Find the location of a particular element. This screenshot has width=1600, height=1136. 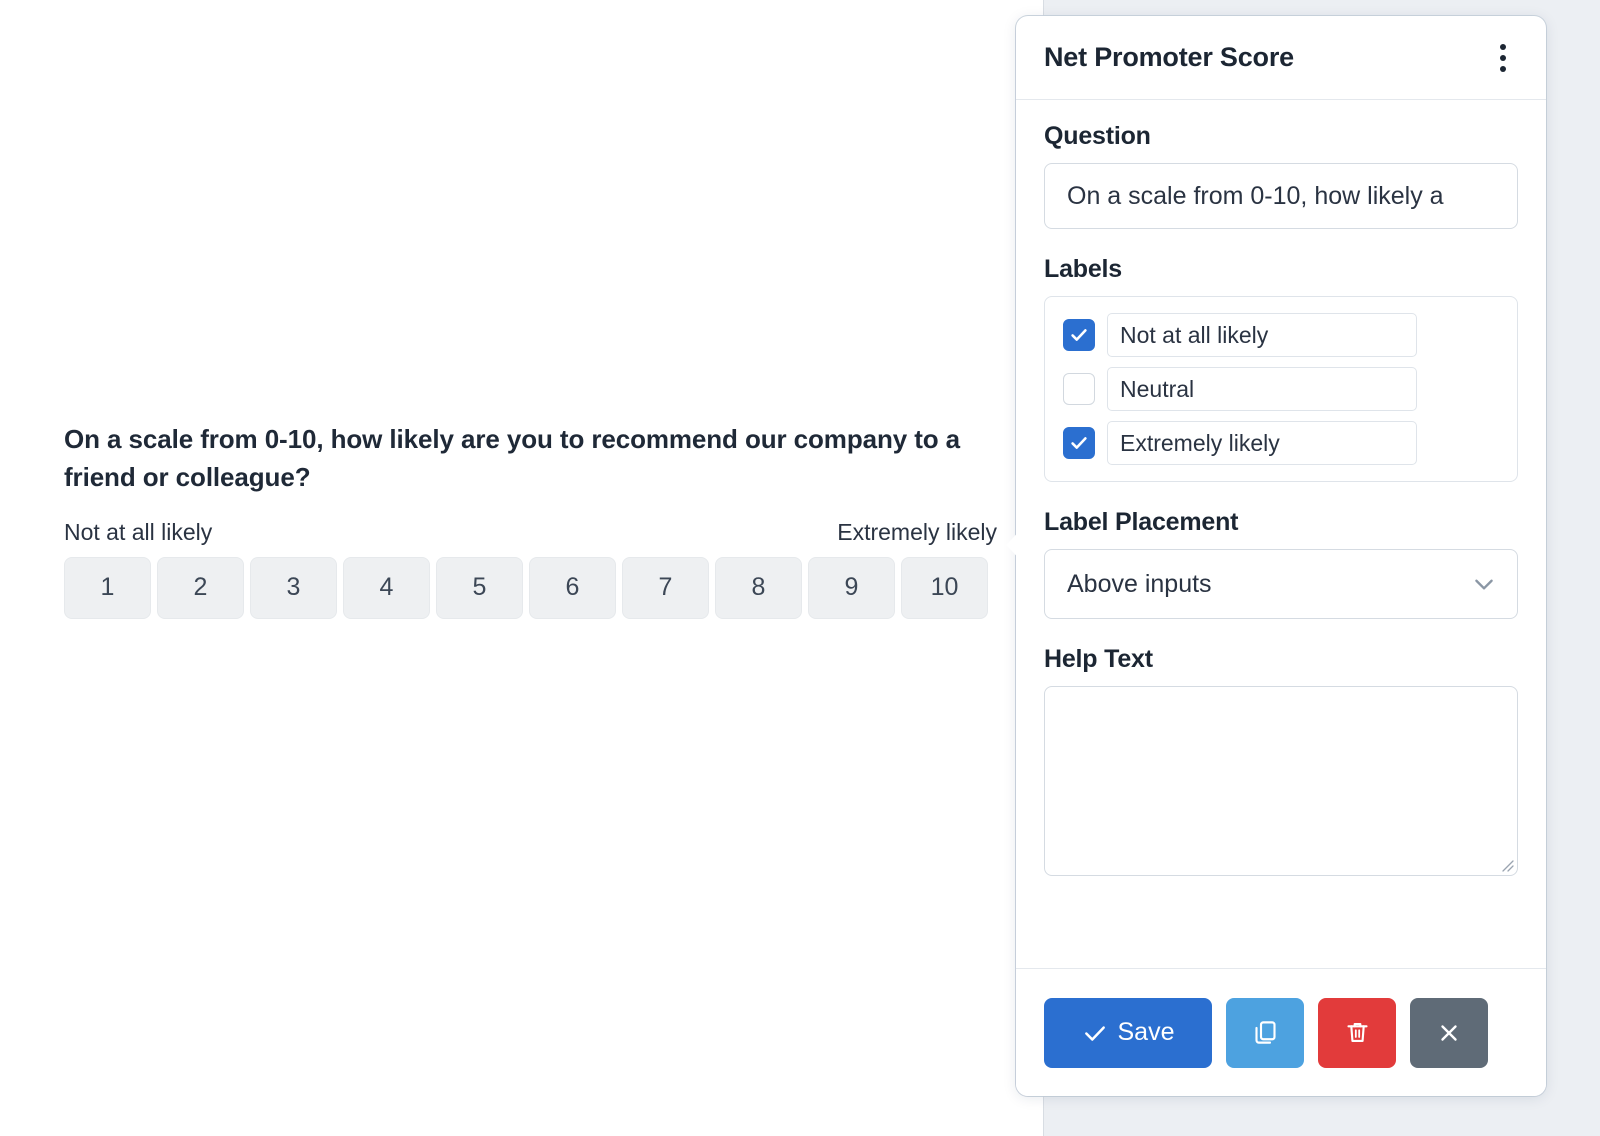

panel-header: Net Promoter Score is located at coordinates (1281, 58).